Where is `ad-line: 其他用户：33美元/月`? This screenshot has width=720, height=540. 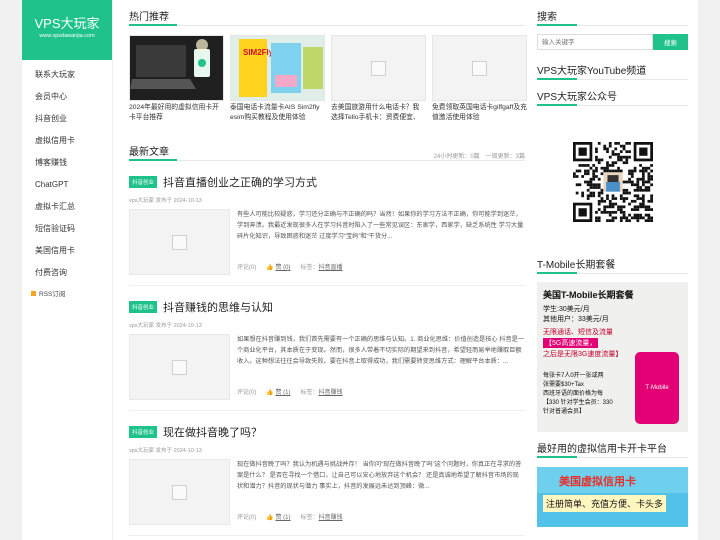
ad-line: 其他用户：33美元/月 is located at coordinates (576, 319).